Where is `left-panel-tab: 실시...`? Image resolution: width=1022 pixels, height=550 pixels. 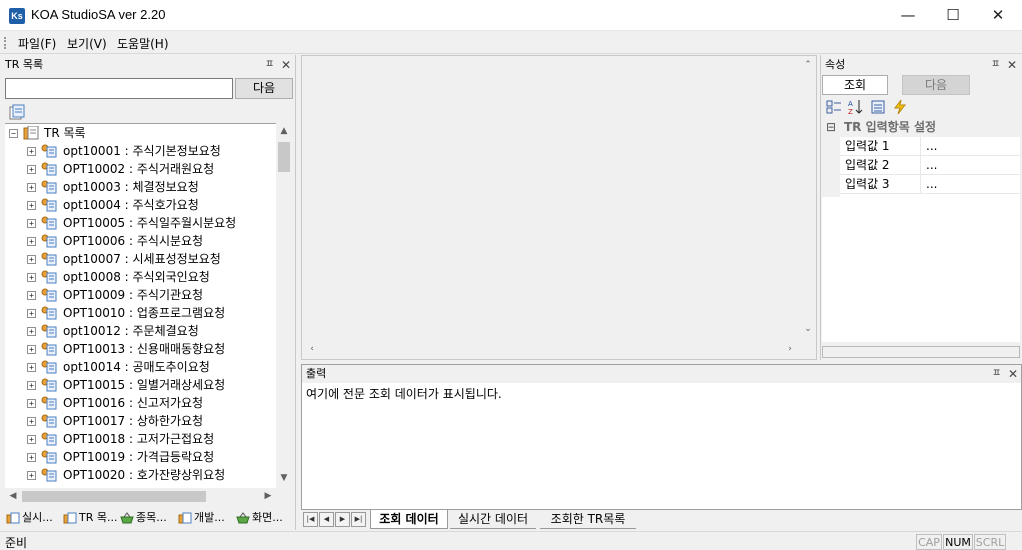 left-panel-tab: 실시... is located at coordinates (34, 518).